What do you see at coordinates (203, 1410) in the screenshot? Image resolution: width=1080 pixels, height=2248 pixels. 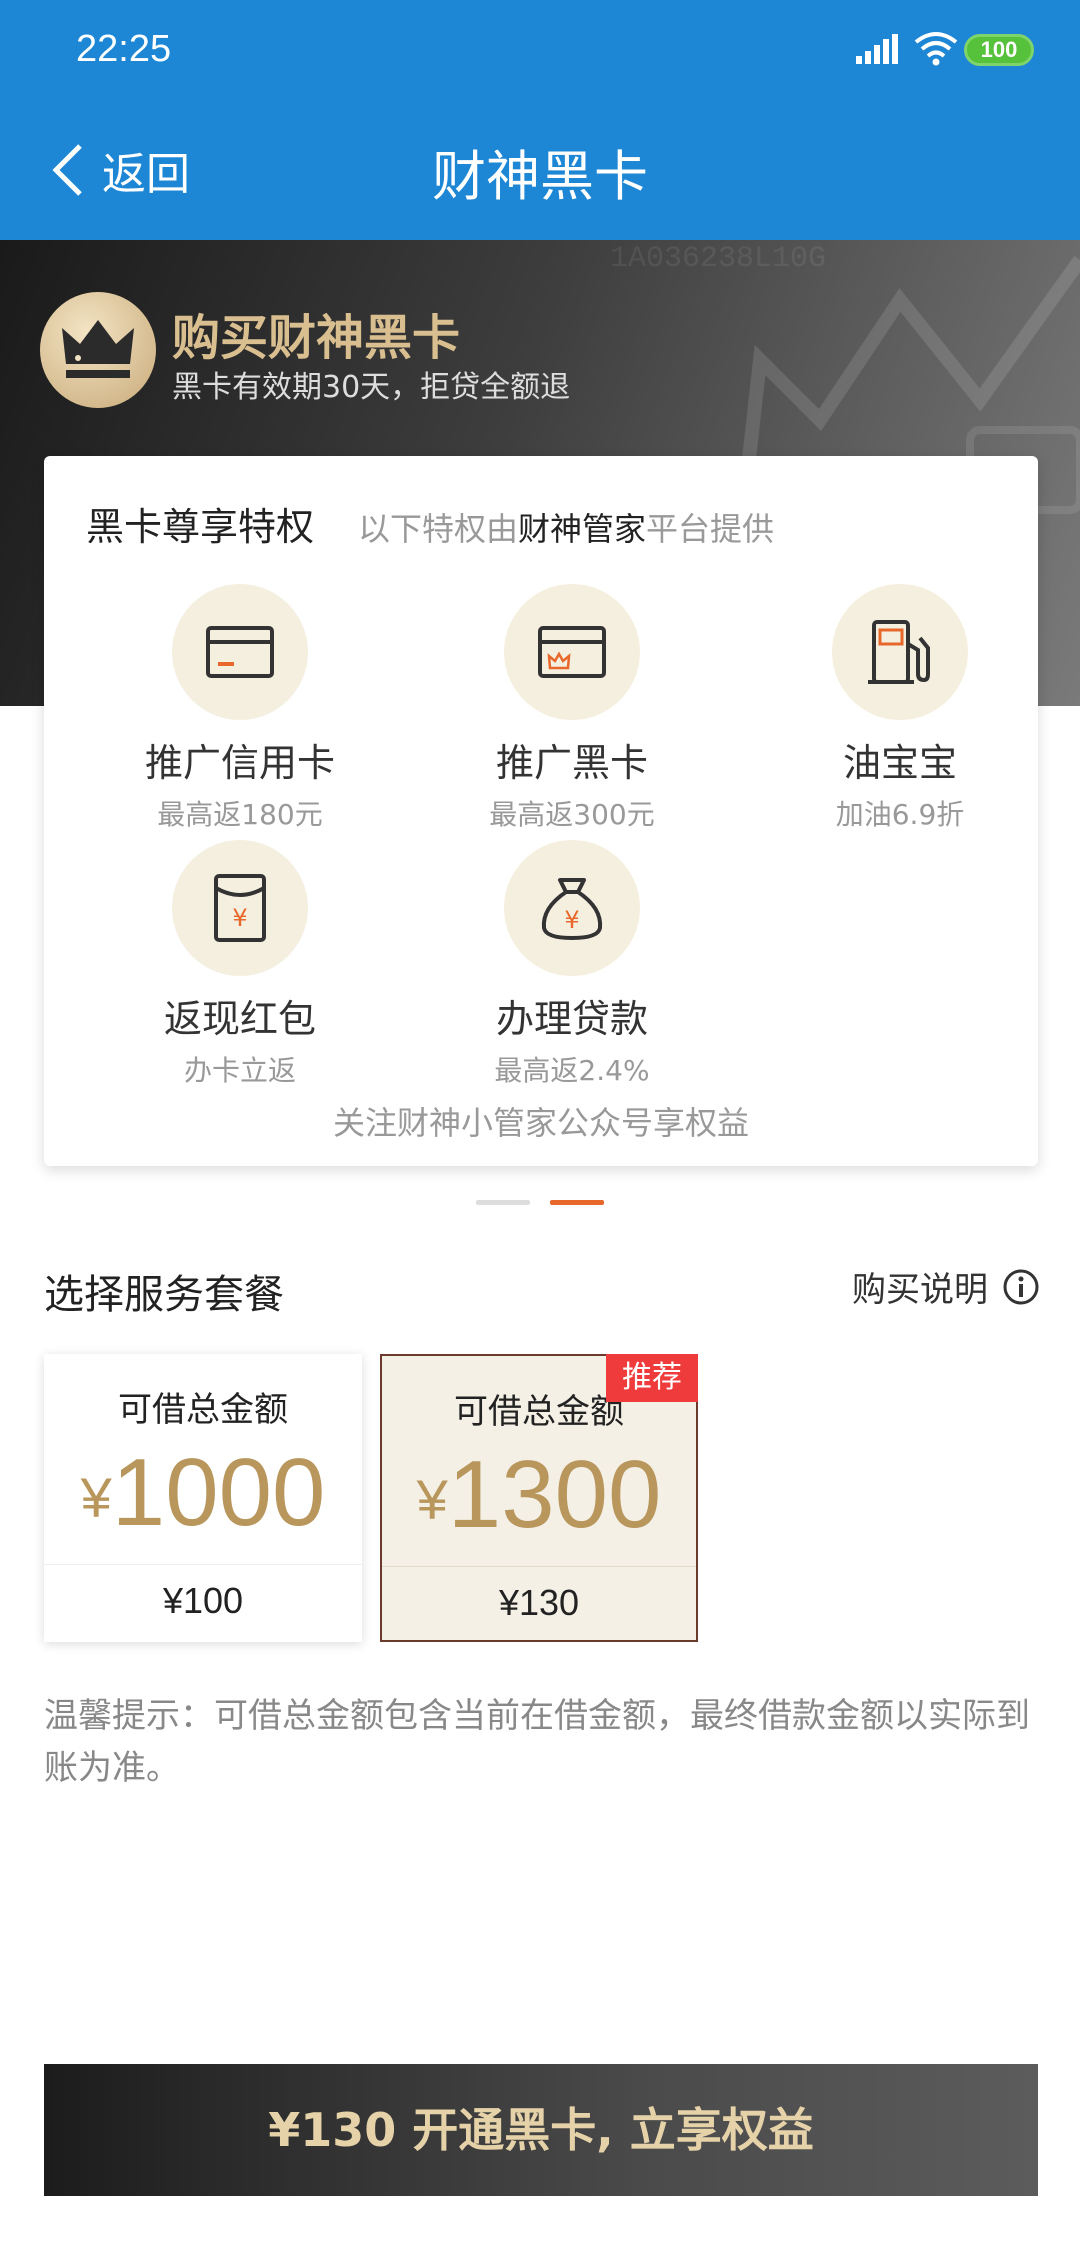 I see `package-label: 可借总金额` at bounding box center [203, 1410].